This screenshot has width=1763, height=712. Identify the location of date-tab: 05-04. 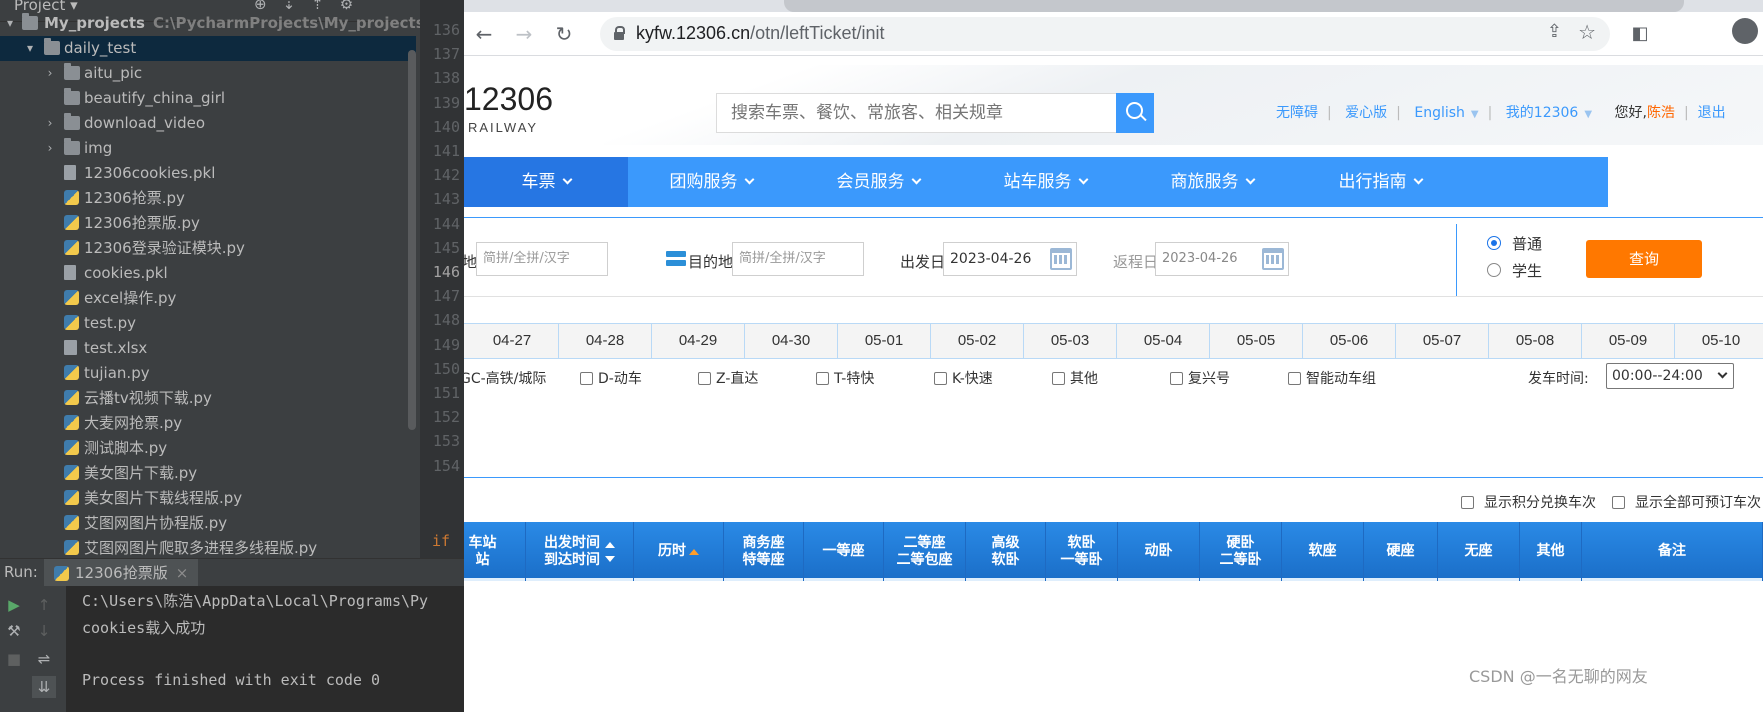
(1163, 341).